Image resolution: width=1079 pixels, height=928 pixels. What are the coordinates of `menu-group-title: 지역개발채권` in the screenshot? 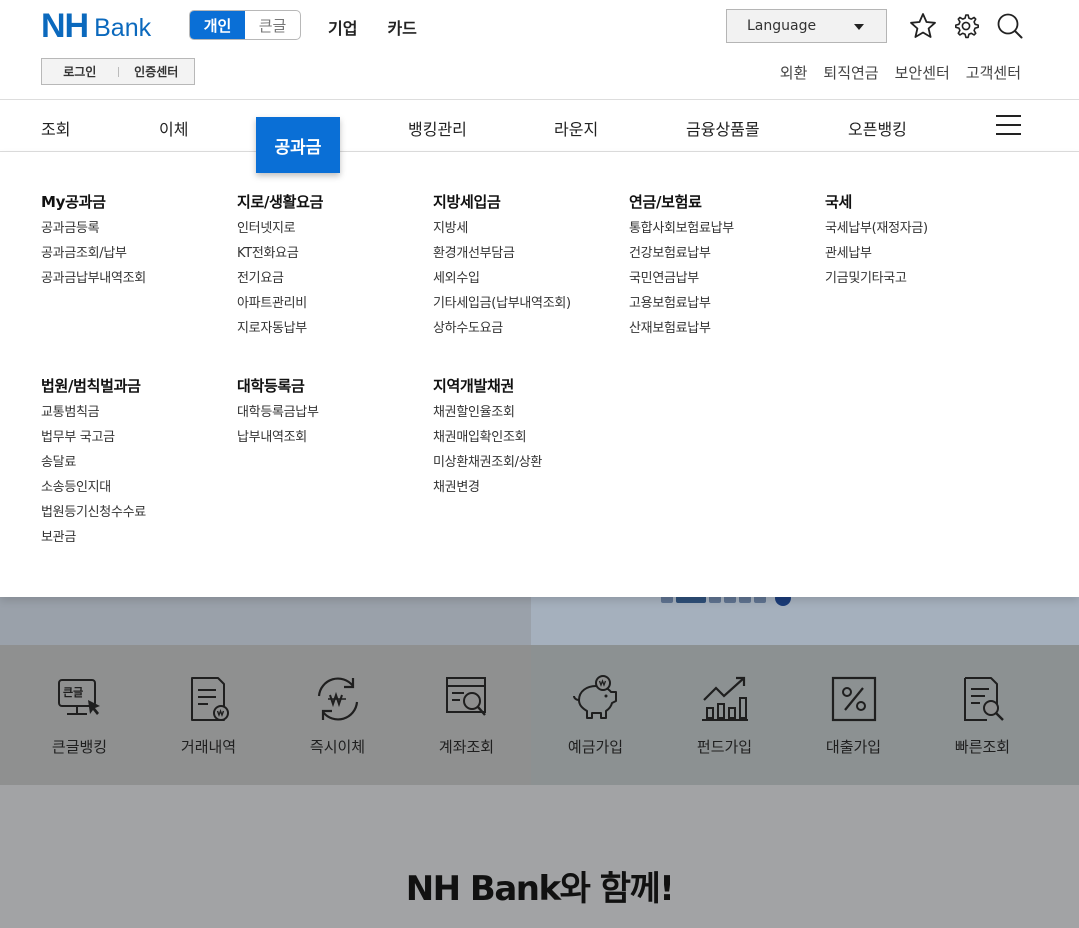 It's located at (531, 385).